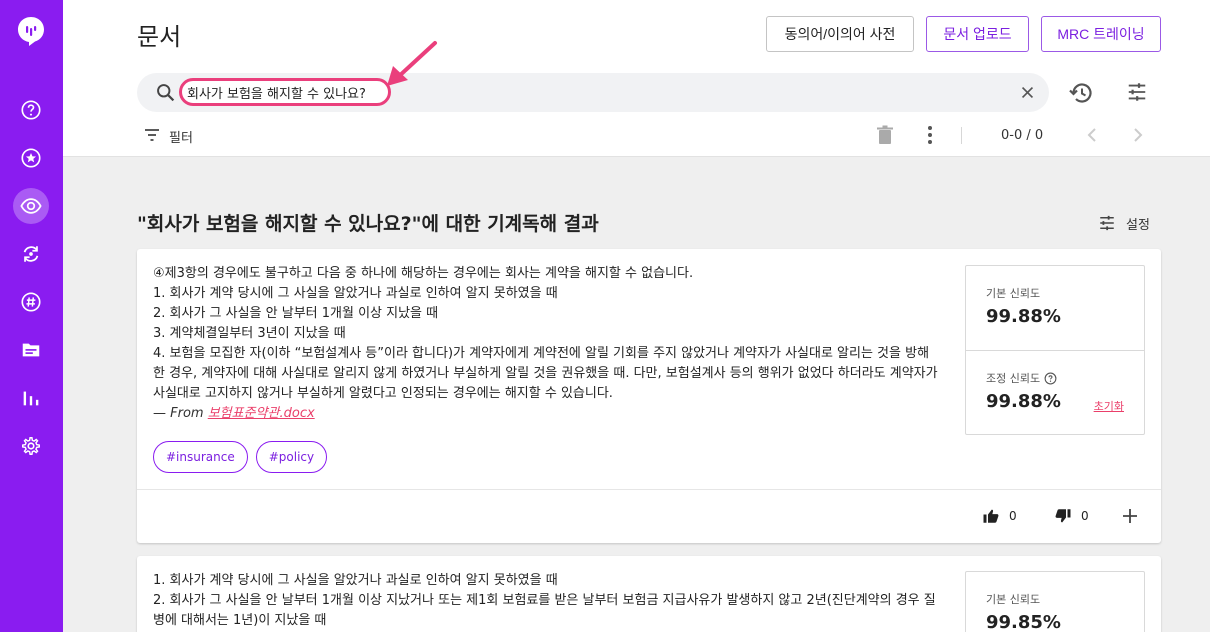 This screenshot has height=632, width=1210. What do you see at coordinates (636, 136) in the screenshot?
I see `list-toolbar: 필터 0-0 / 0` at bounding box center [636, 136].